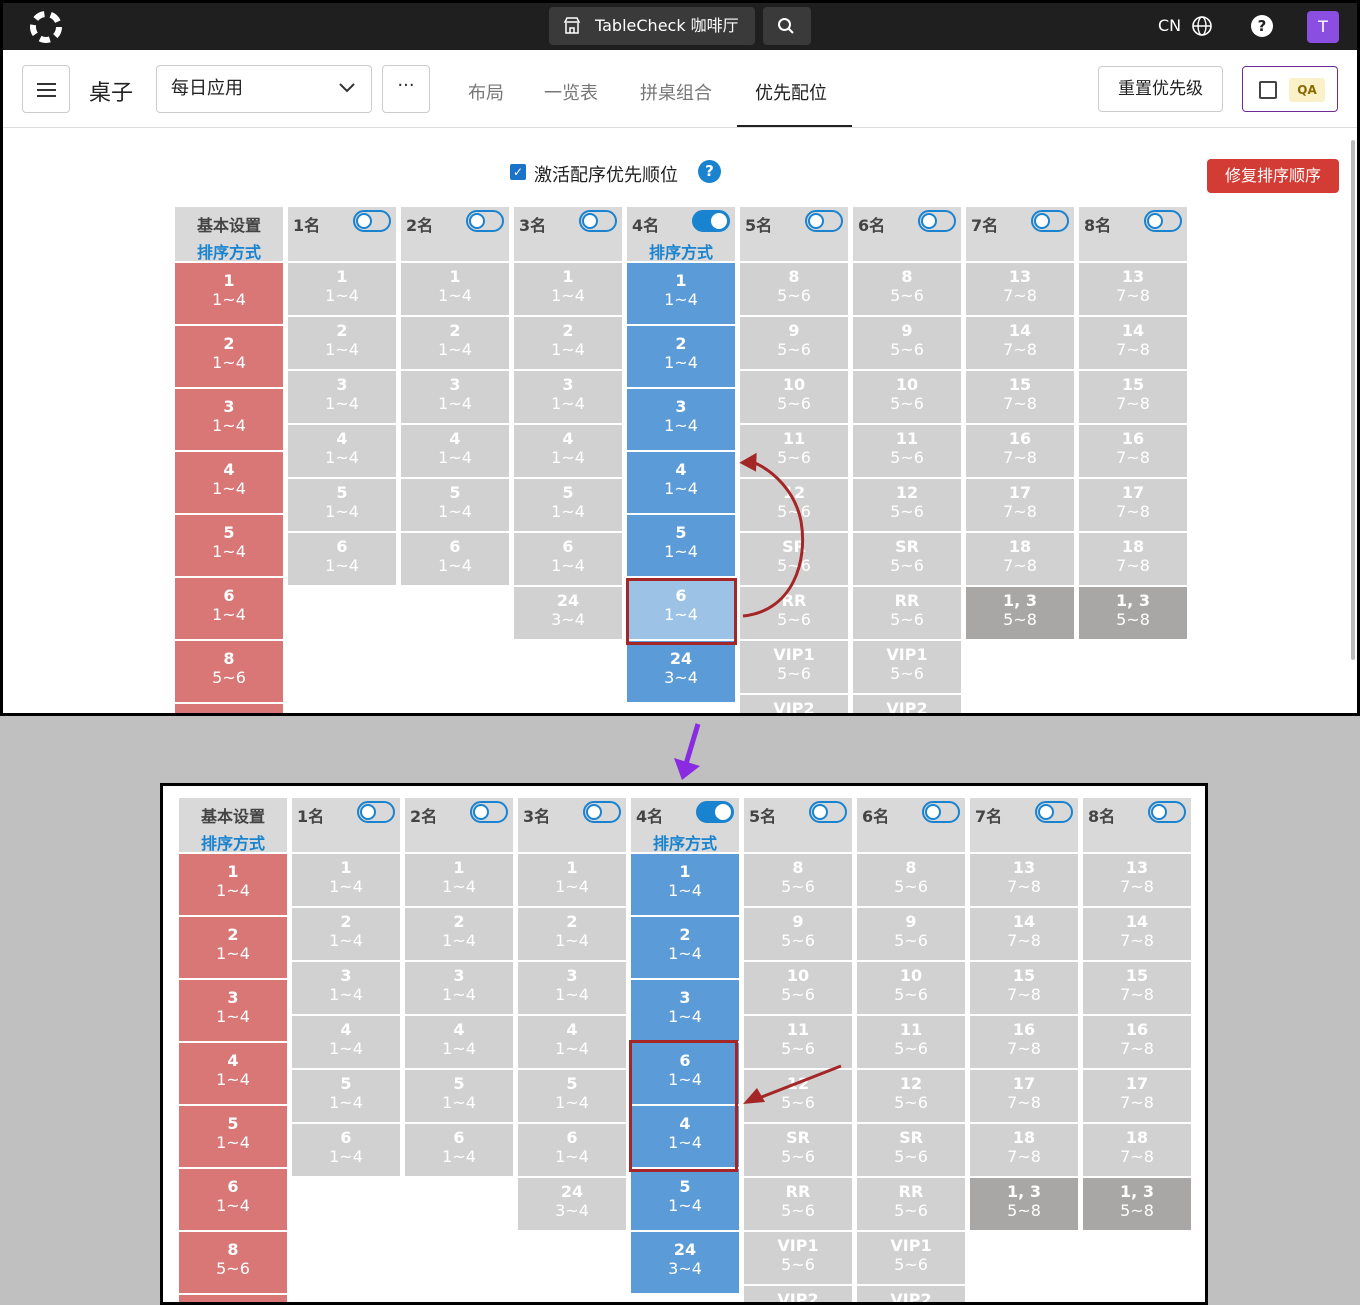 The height and width of the screenshot is (1305, 1360). I want to click on menu-button, so click(46, 89).